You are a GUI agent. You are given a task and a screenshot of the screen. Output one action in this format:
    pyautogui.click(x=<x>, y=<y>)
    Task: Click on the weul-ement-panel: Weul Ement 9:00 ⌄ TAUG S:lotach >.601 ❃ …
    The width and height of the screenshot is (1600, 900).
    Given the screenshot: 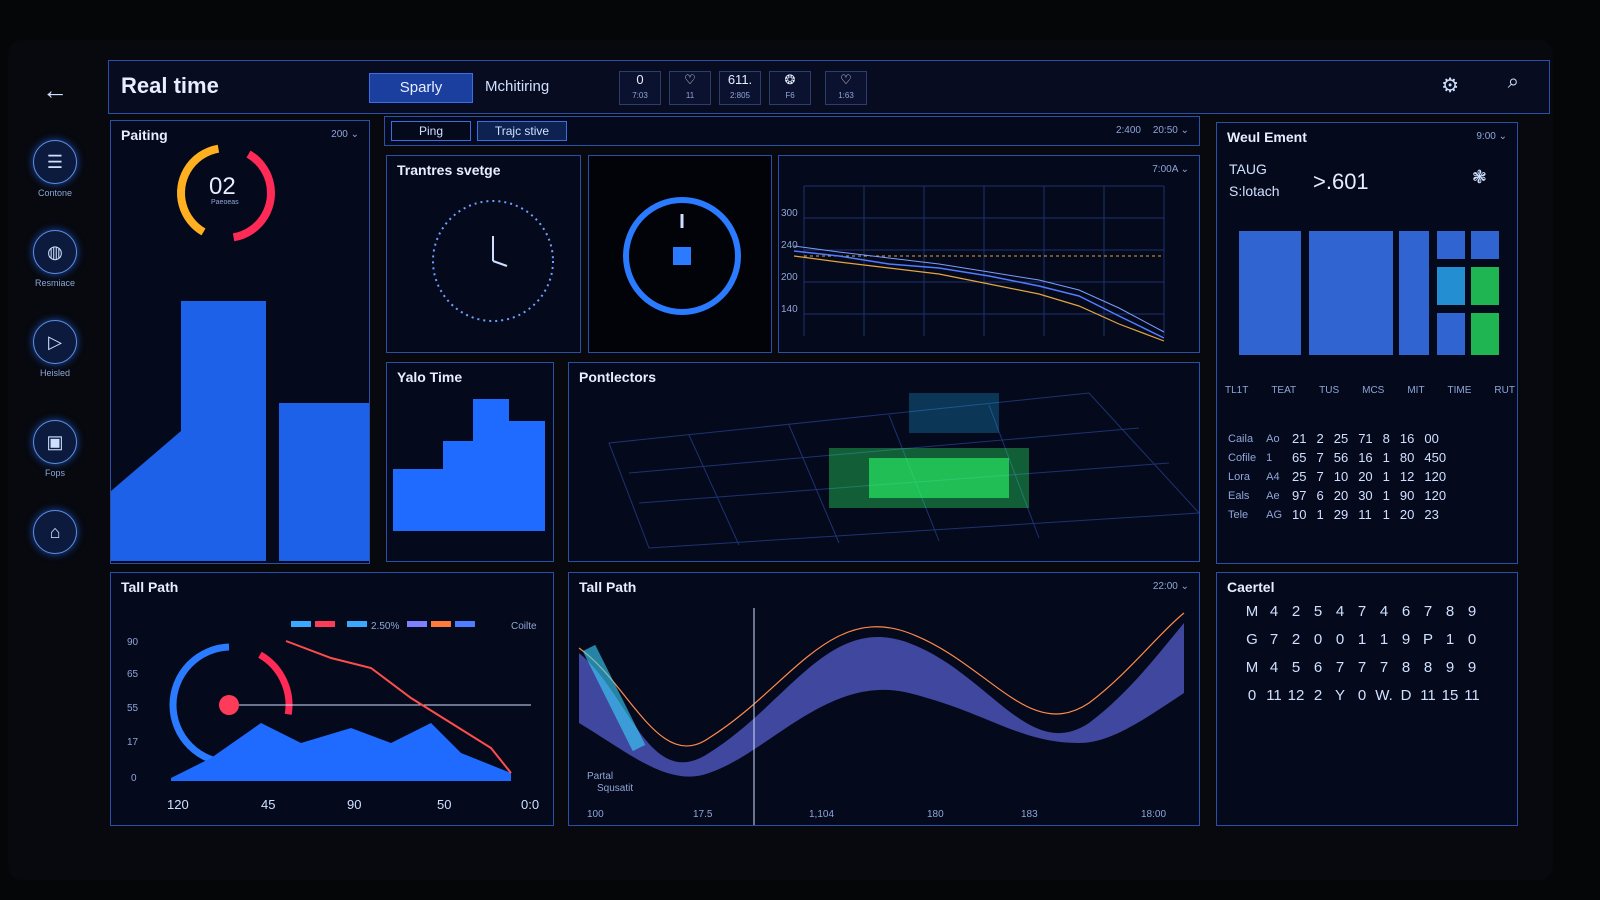 What is the action you would take?
    pyautogui.click(x=1367, y=343)
    